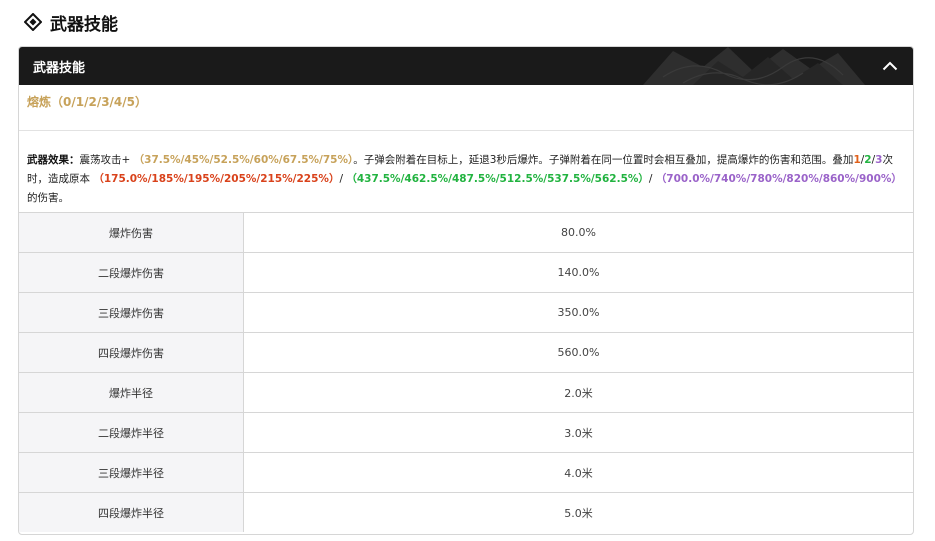  I want to click on stat-name: 二段爆炸半径, so click(131, 432).